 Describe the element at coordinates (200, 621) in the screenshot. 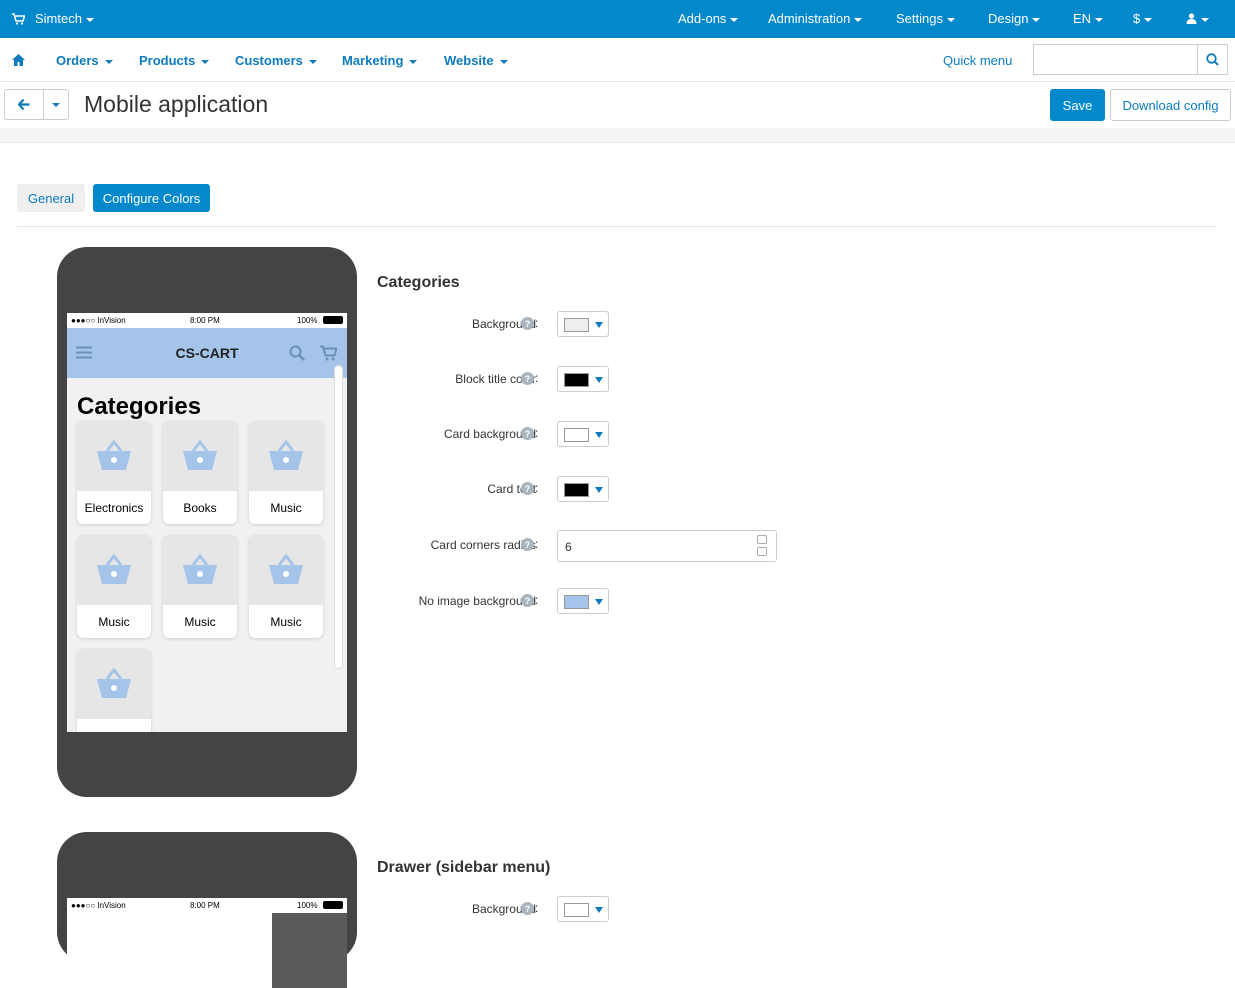

I see `category-label: Music` at that location.